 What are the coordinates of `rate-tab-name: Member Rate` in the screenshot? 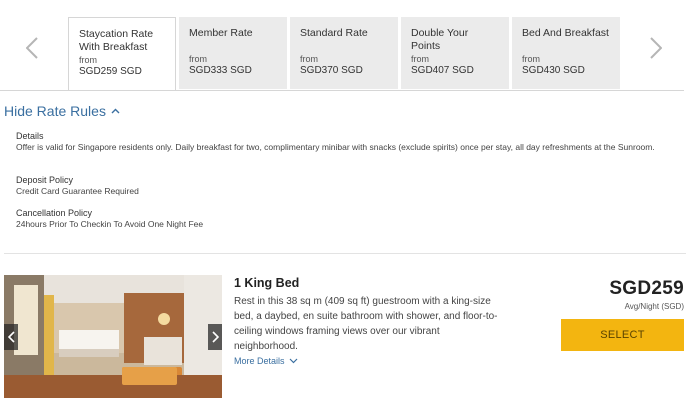 It's located at (221, 33).